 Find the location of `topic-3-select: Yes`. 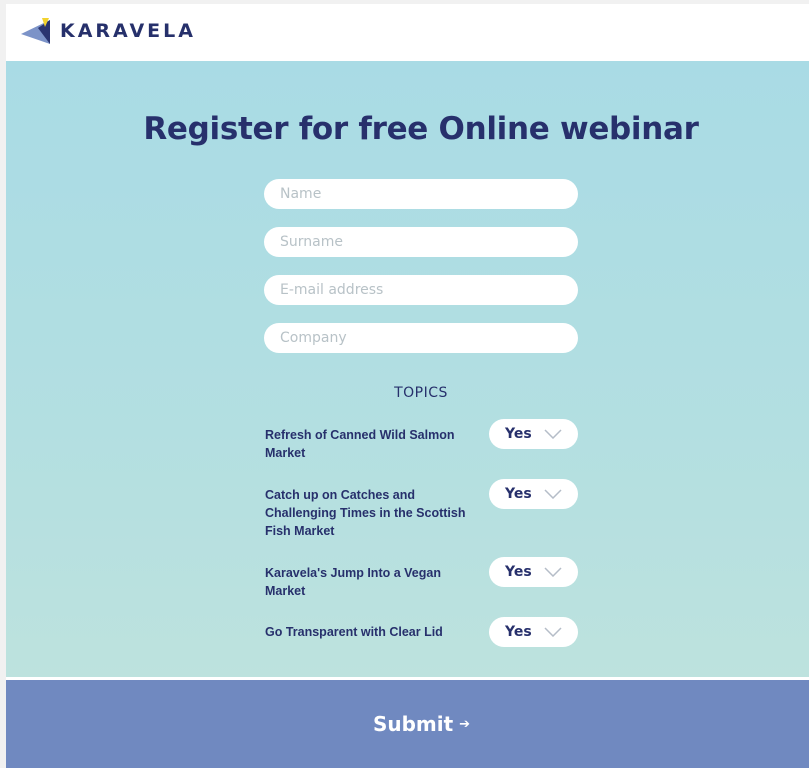

topic-3-select: Yes is located at coordinates (533, 572).